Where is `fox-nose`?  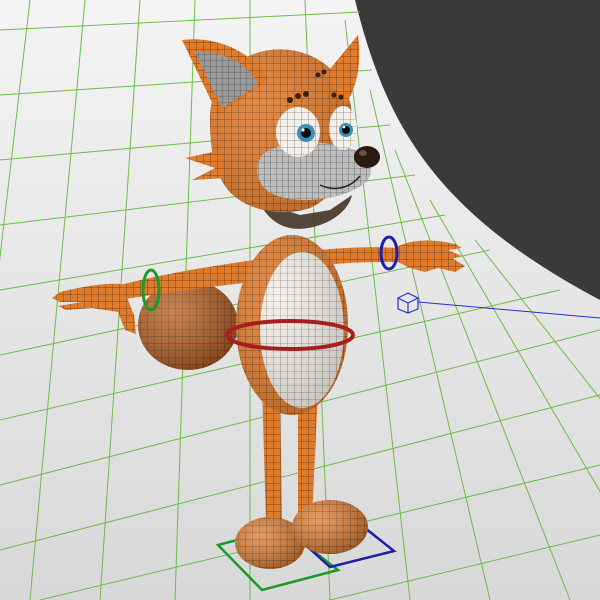 fox-nose is located at coordinates (367, 157).